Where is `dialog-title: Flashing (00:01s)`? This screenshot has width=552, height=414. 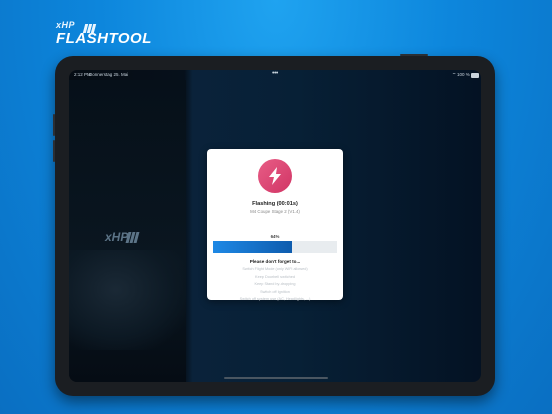
dialog-title: Flashing (00:01s) is located at coordinates (275, 204).